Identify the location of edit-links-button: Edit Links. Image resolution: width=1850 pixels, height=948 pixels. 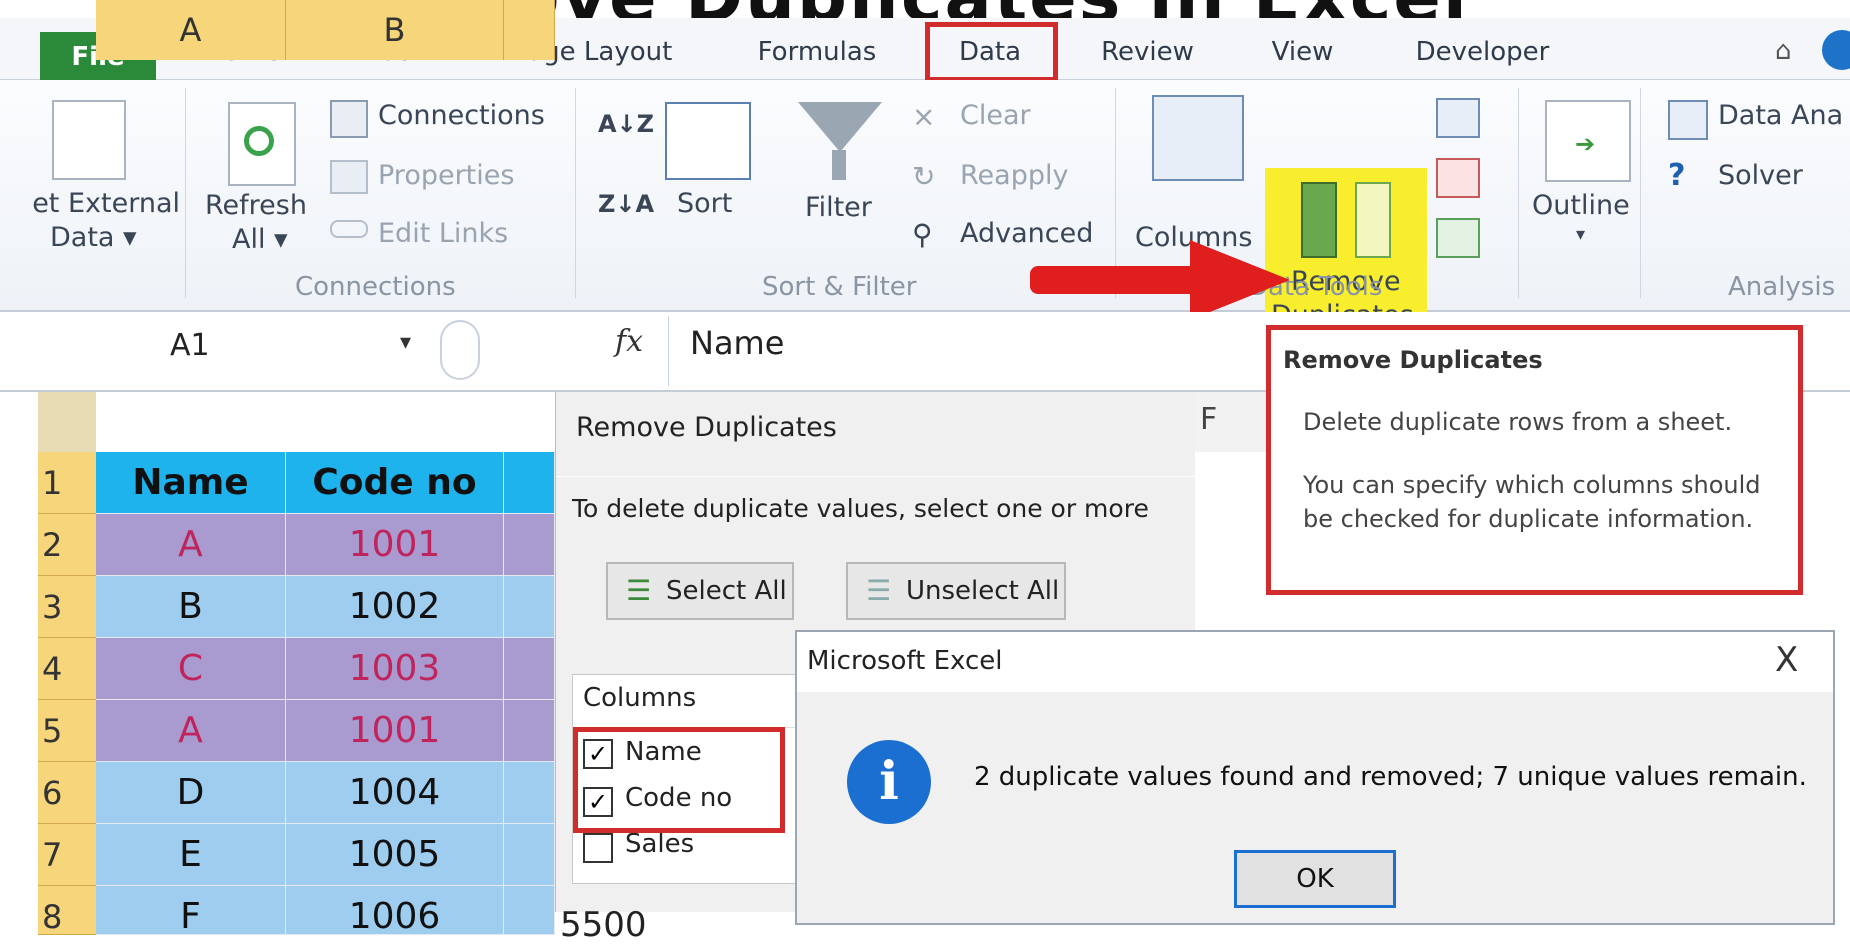
(443, 233).